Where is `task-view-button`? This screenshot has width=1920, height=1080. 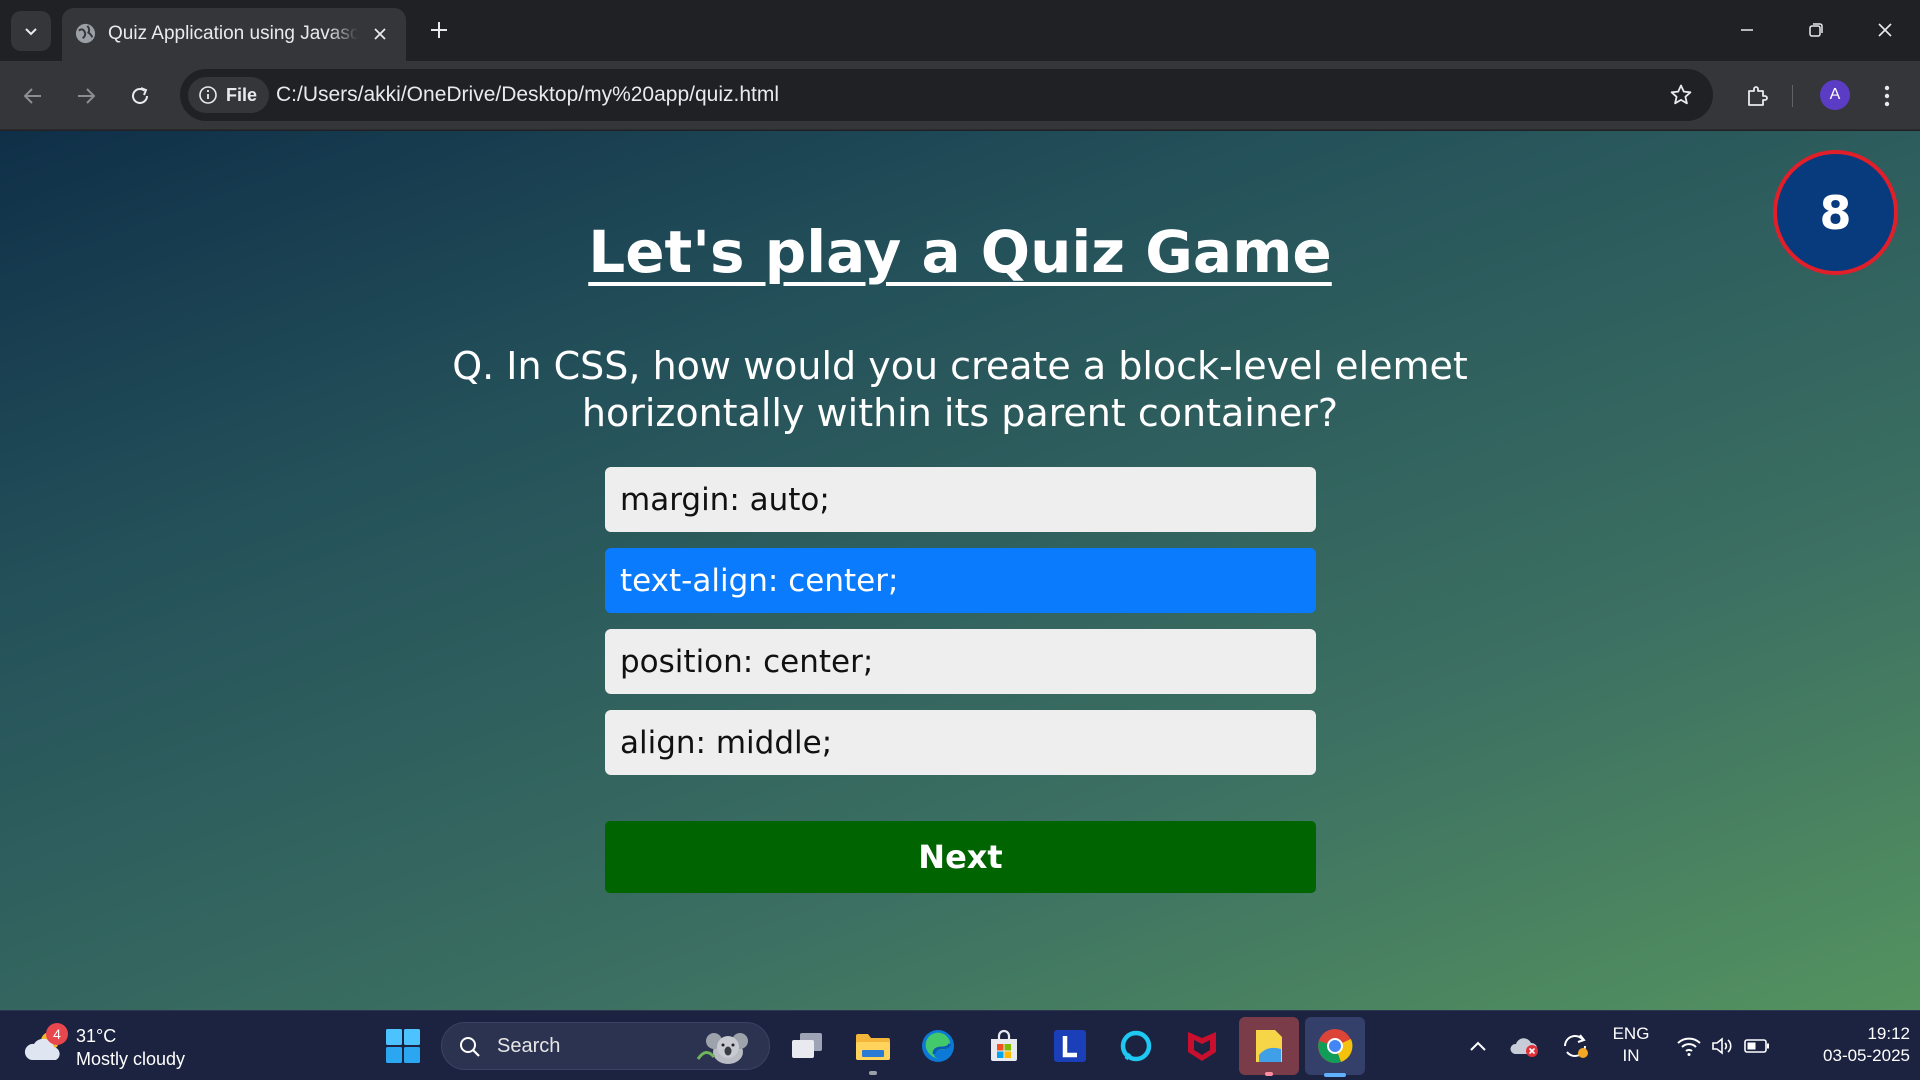 task-view-button is located at coordinates (807, 1046).